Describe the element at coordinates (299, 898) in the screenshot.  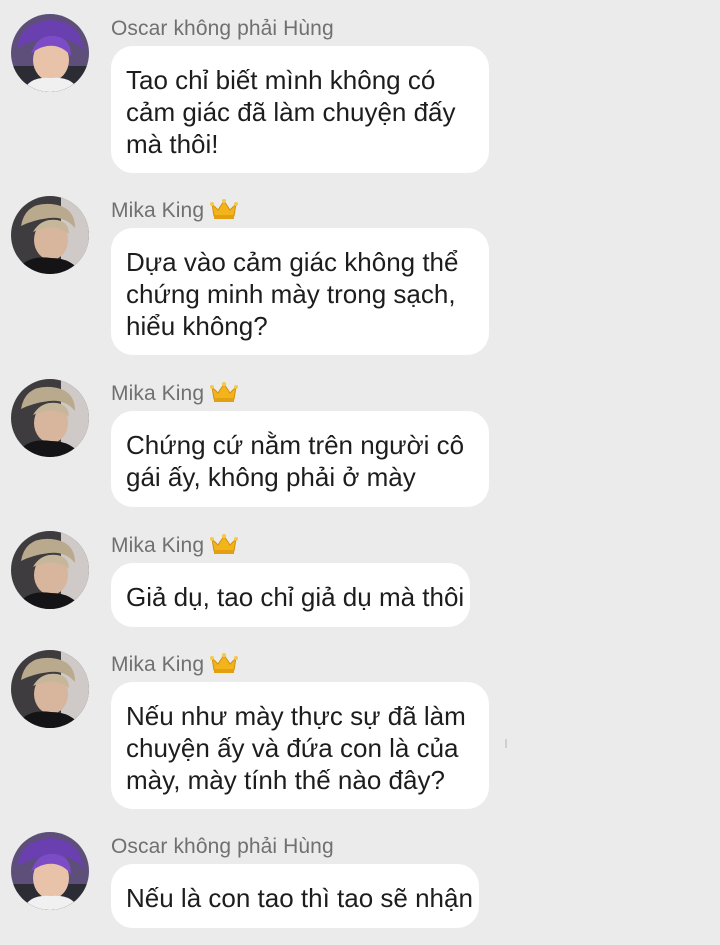
I see `message-text: Nếu là con tao thì tao sẽ nhận` at that location.